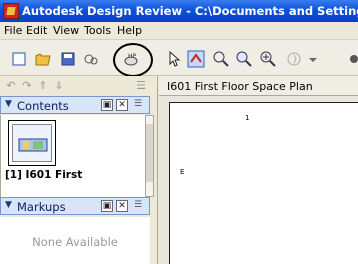  Describe the element at coordinates (27, 86) in the screenshot. I see `redo-icon: ↷` at that location.